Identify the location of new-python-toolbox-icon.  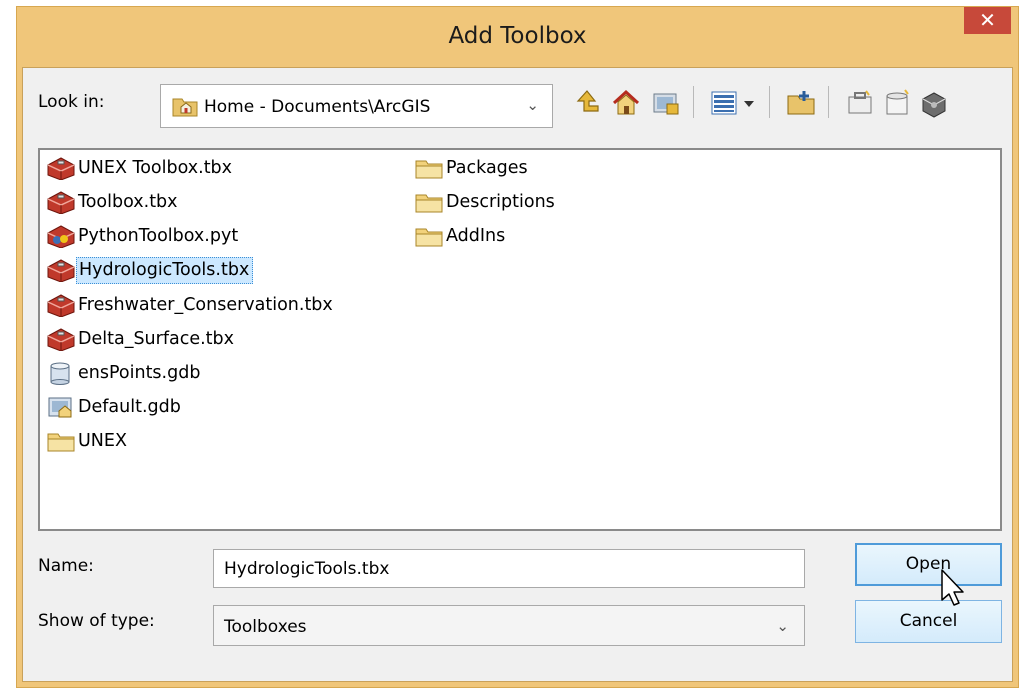
(934, 103).